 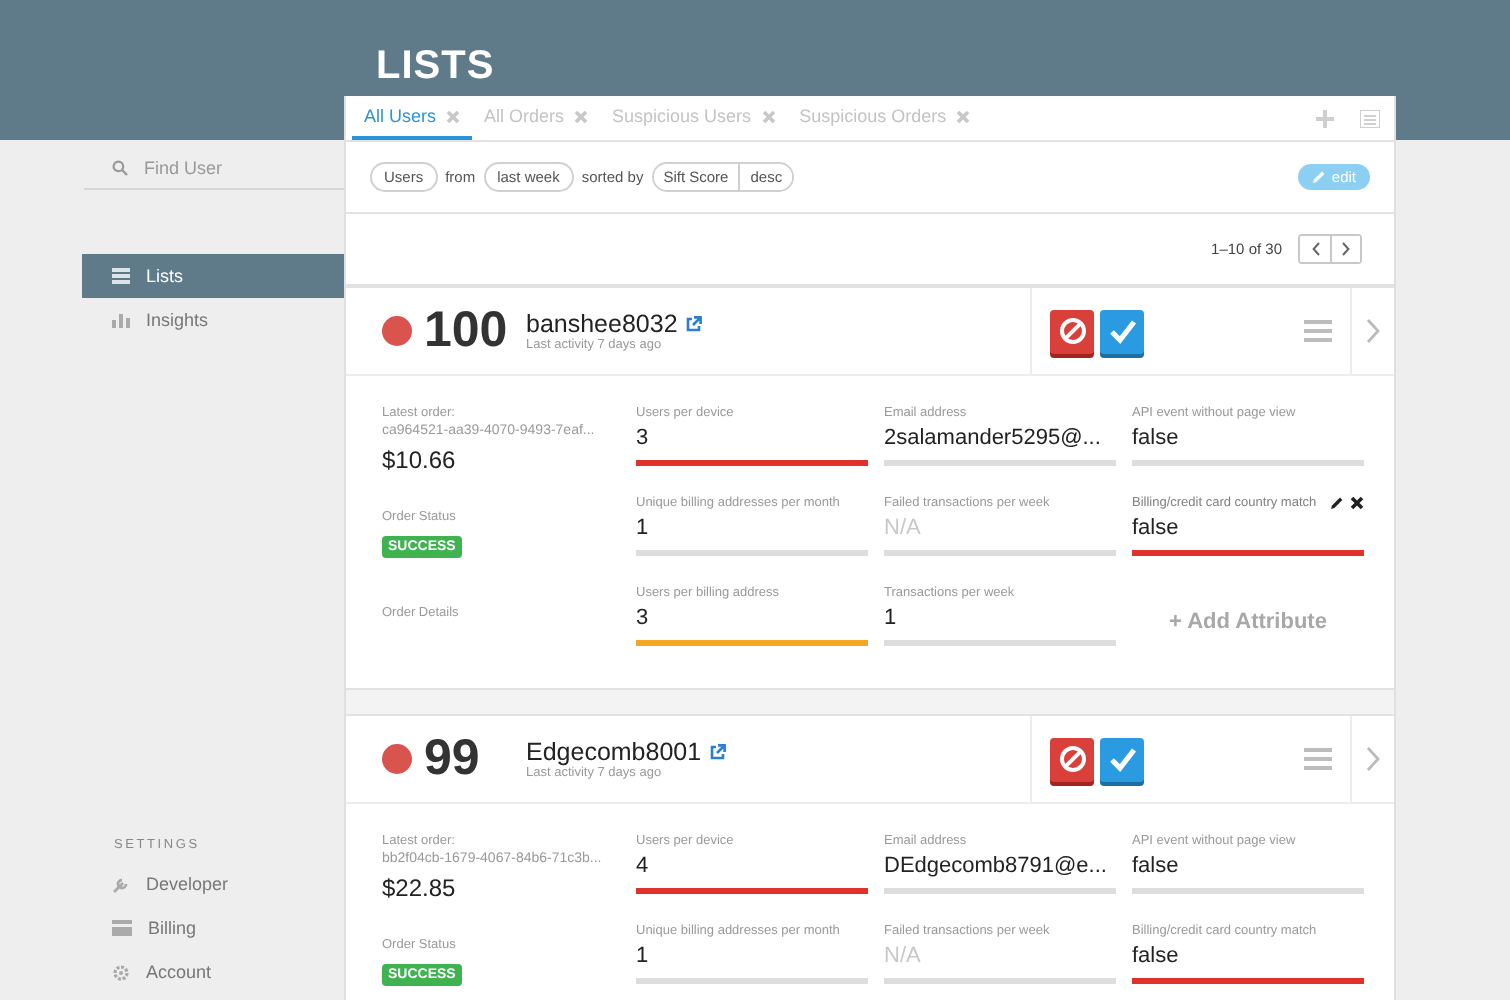 What do you see at coordinates (1325, 118) in the screenshot?
I see `plus-icon` at bounding box center [1325, 118].